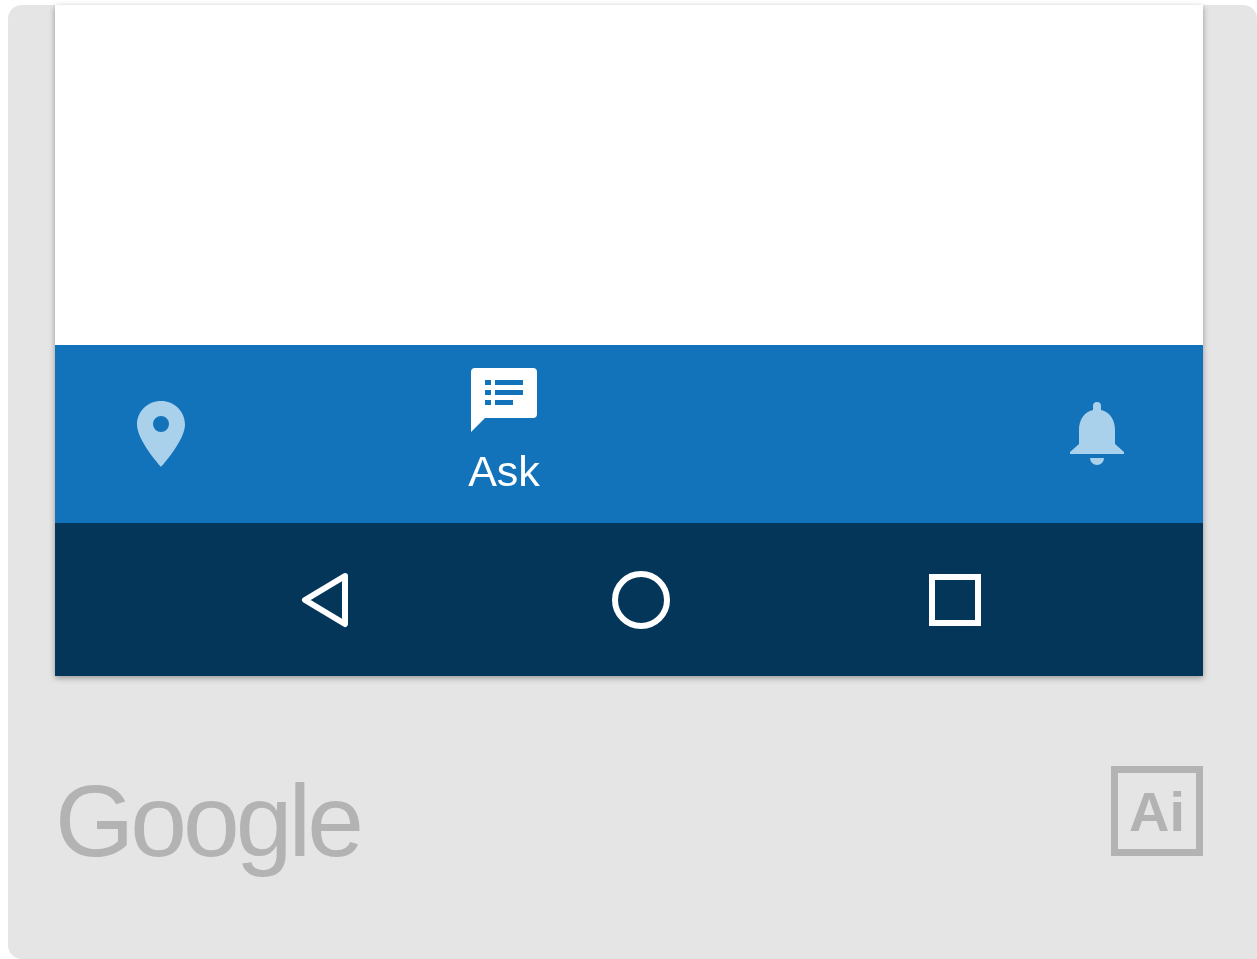 The width and height of the screenshot is (1257, 959). Describe the element at coordinates (1096, 434) in the screenshot. I see `bell-icon` at that location.